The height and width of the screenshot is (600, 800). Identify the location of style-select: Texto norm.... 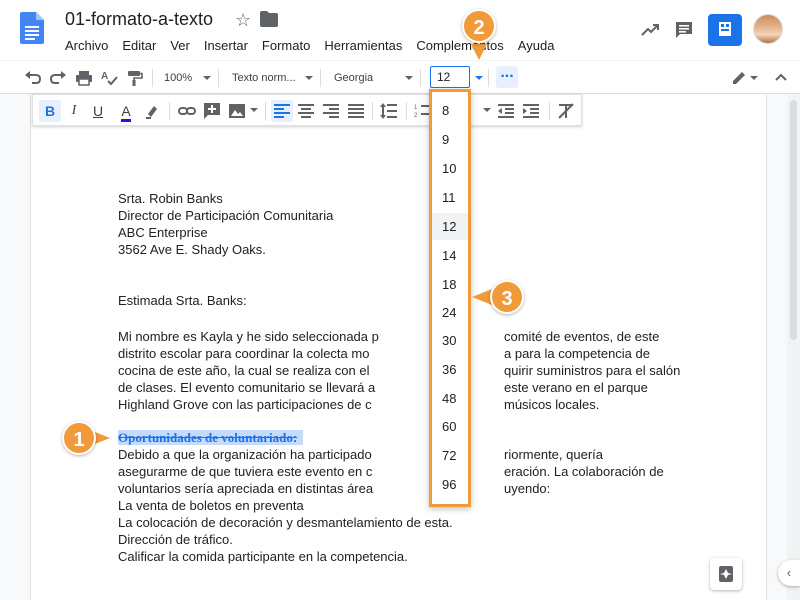
(264, 78).